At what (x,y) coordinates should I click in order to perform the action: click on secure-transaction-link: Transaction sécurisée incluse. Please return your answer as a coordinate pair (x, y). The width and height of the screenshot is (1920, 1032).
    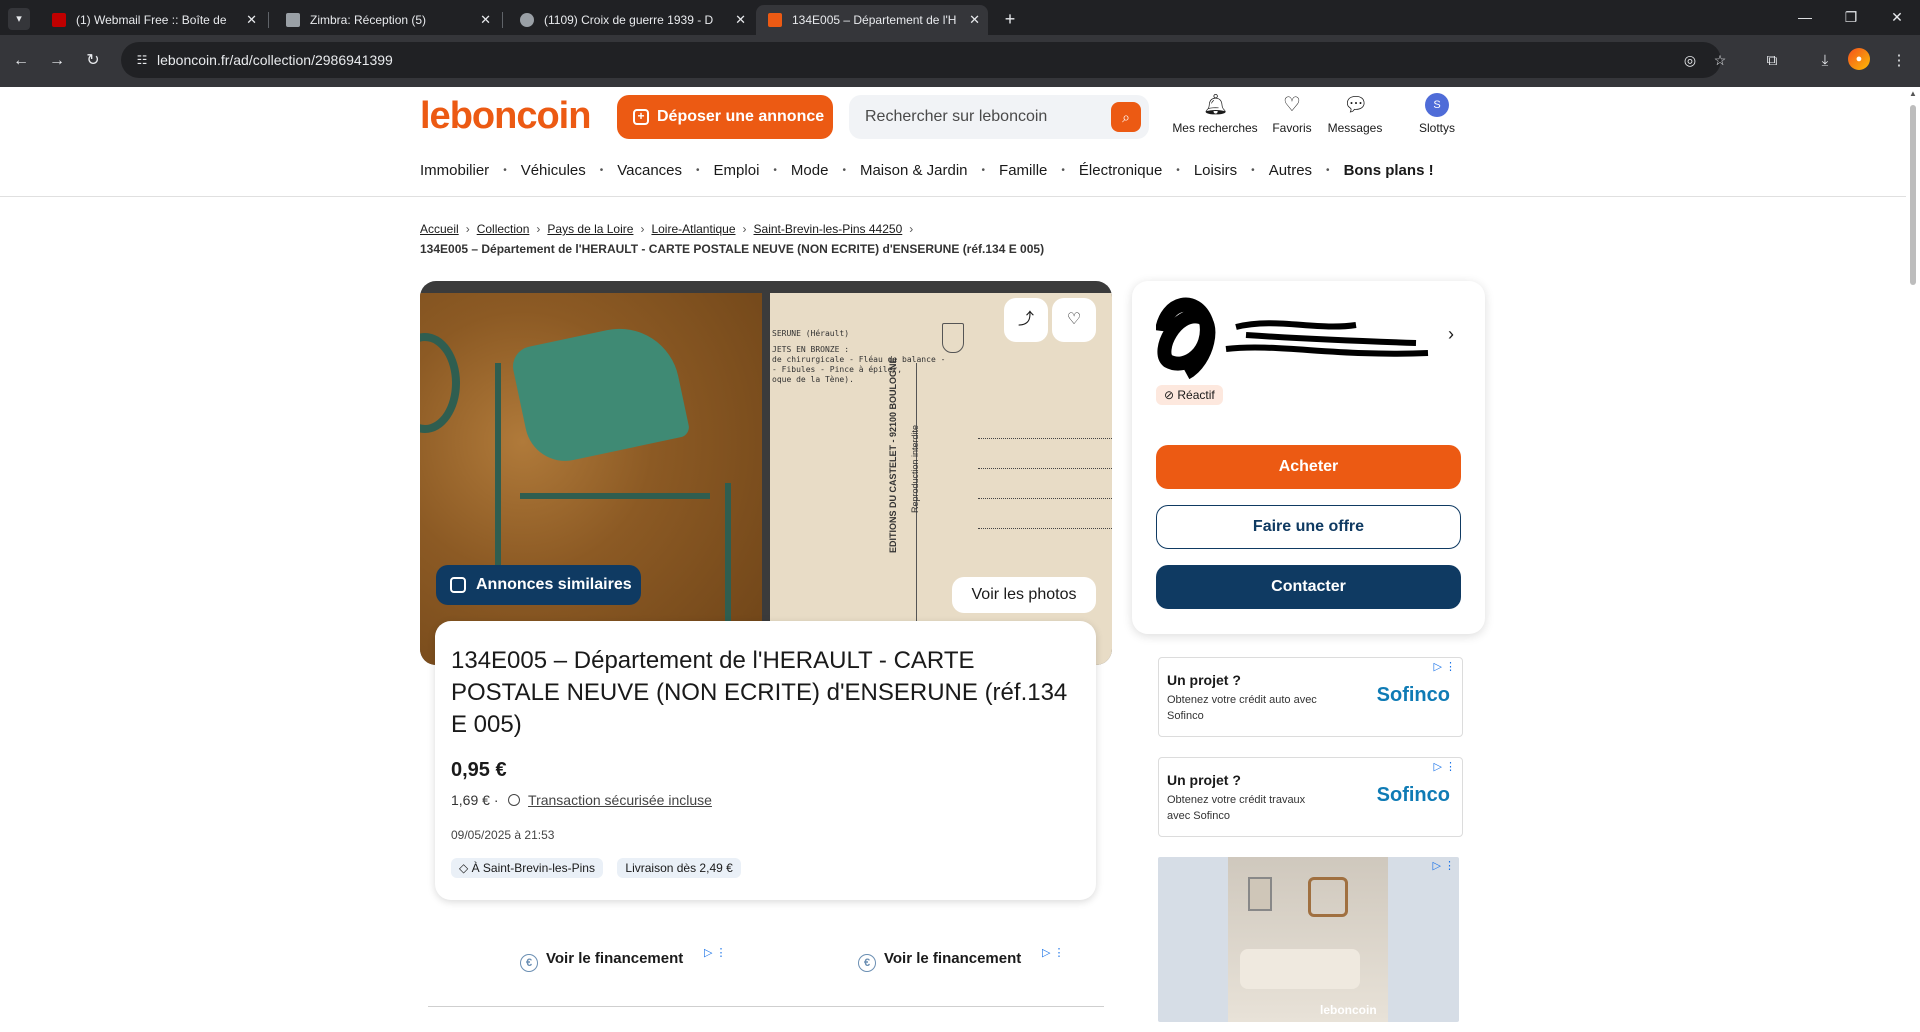
    Looking at the image, I should click on (620, 800).